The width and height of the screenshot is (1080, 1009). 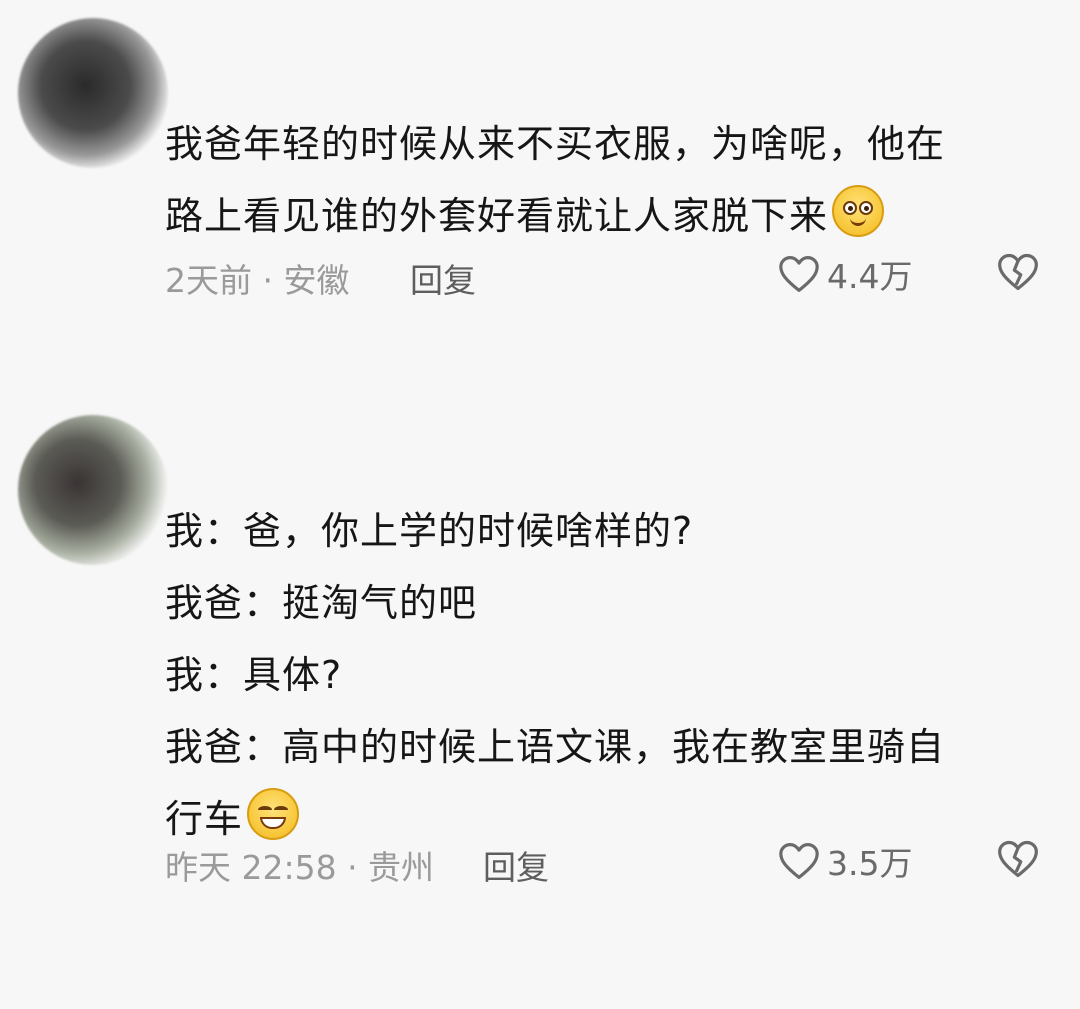 I want to click on comment-line: 我：爸，你上学的时候啥样的?, so click(x=429, y=531).